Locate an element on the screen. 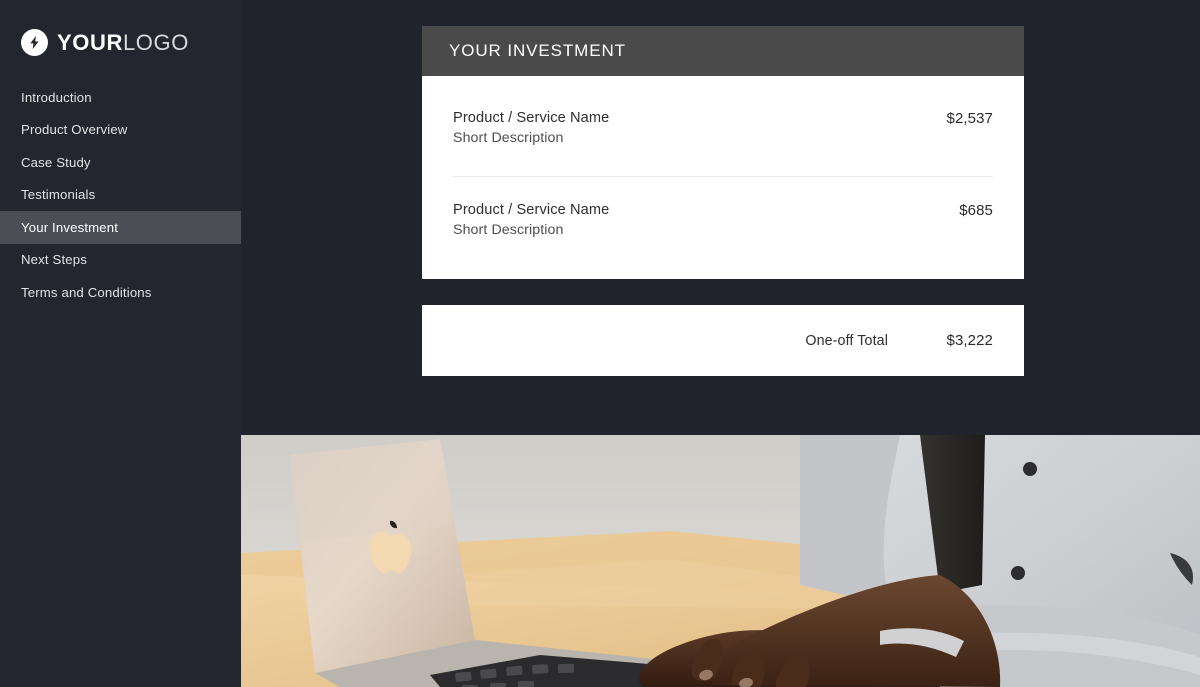 Image resolution: width=1200 pixels, height=687 pixels. total-card: One-off Total $3,222 is located at coordinates (723, 340).